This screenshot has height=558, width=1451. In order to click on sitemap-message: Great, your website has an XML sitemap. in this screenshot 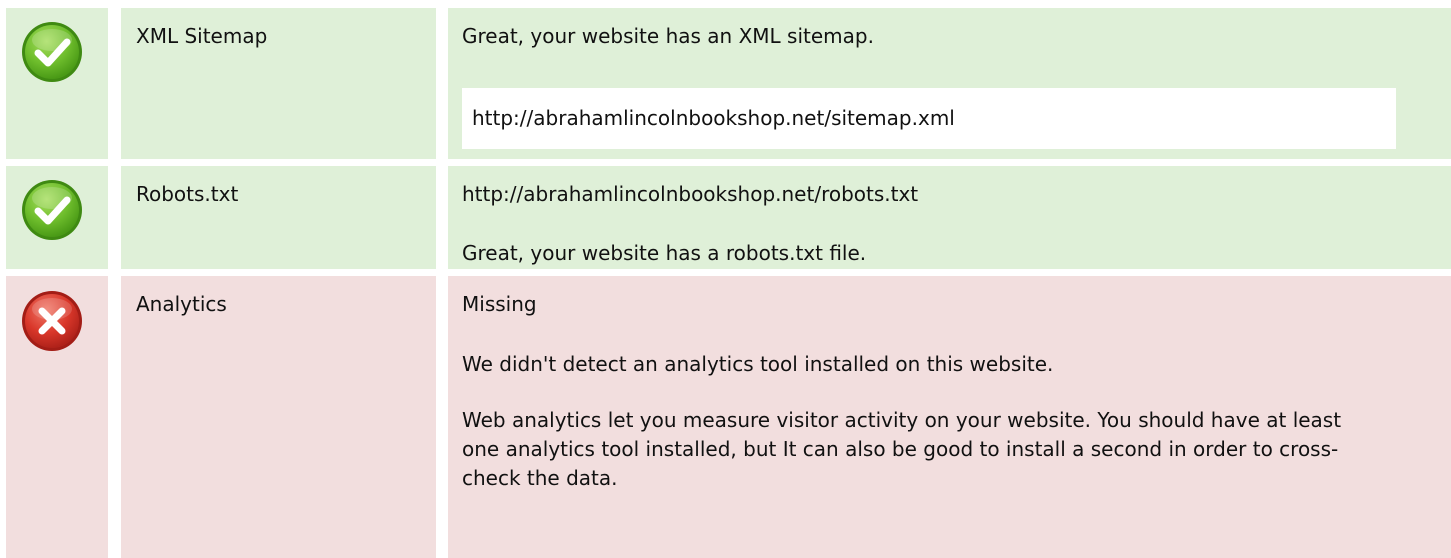, I will do `click(668, 36)`.